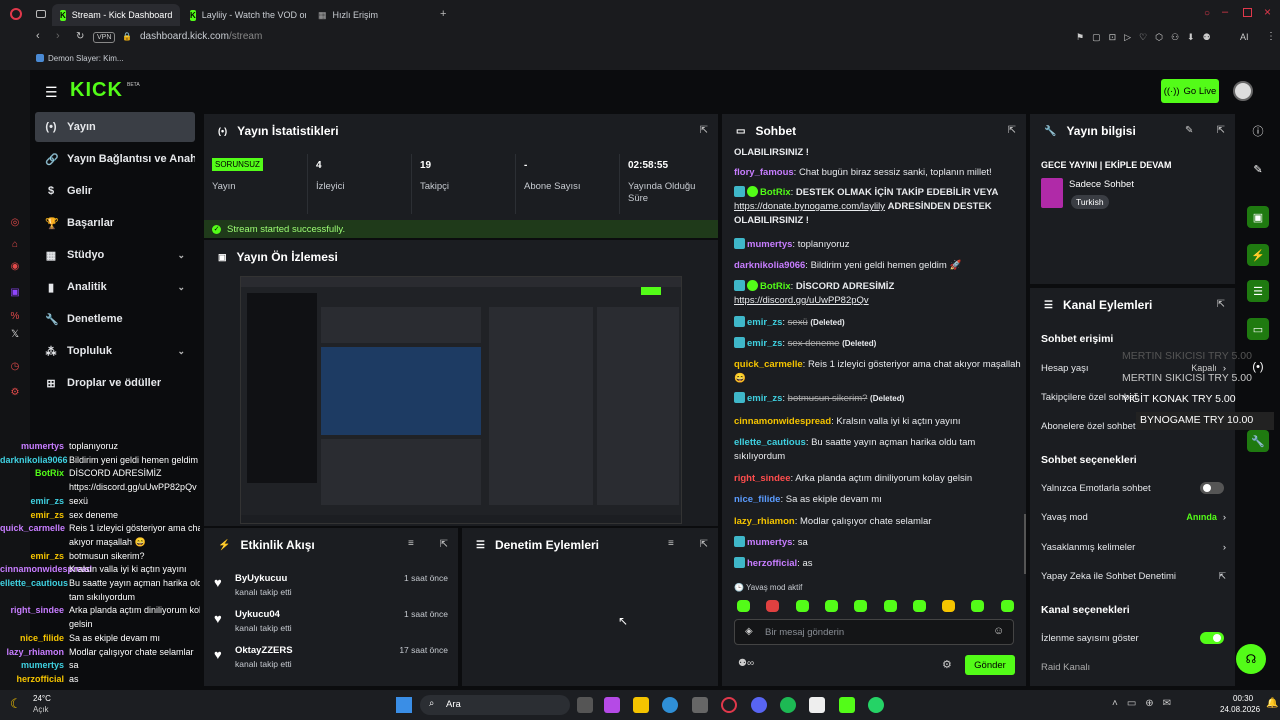 The image size is (1280, 720). What do you see at coordinates (775, 192) in the screenshot?
I see `chat-username: BotRix` at bounding box center [775, 192].